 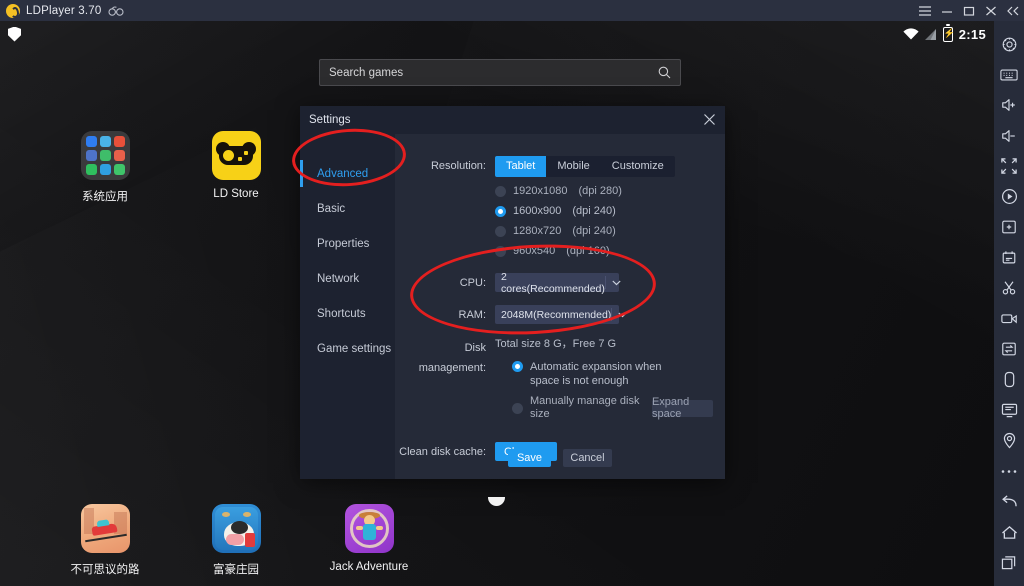 What do you see at coordinates (556, 314) in the screenshot?
I see `ram-select-value: 2048M(Recommended)` at bounding box center [556, 314].